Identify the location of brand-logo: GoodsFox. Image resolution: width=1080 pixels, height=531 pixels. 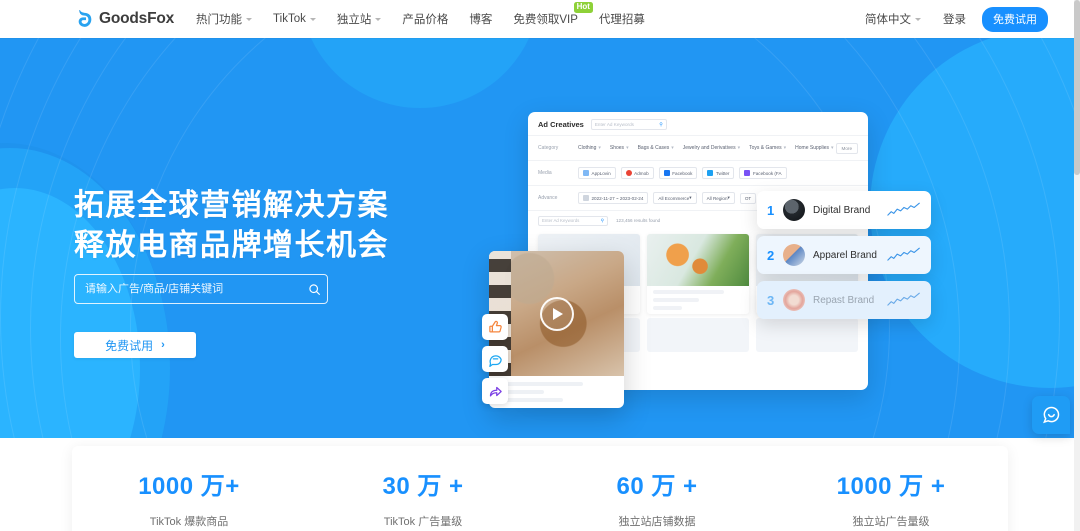
(124, 19).